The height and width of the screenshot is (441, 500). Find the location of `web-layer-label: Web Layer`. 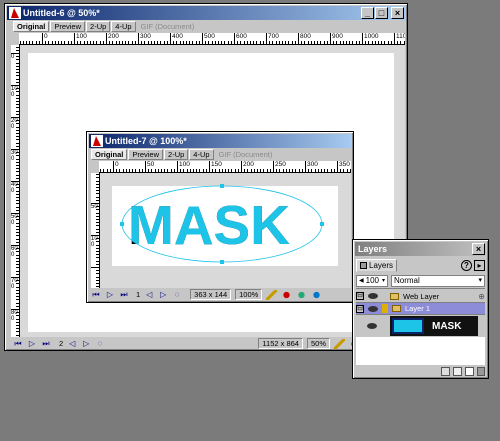

web-layer-label: Web Layer is located at coordinates (421, 296).